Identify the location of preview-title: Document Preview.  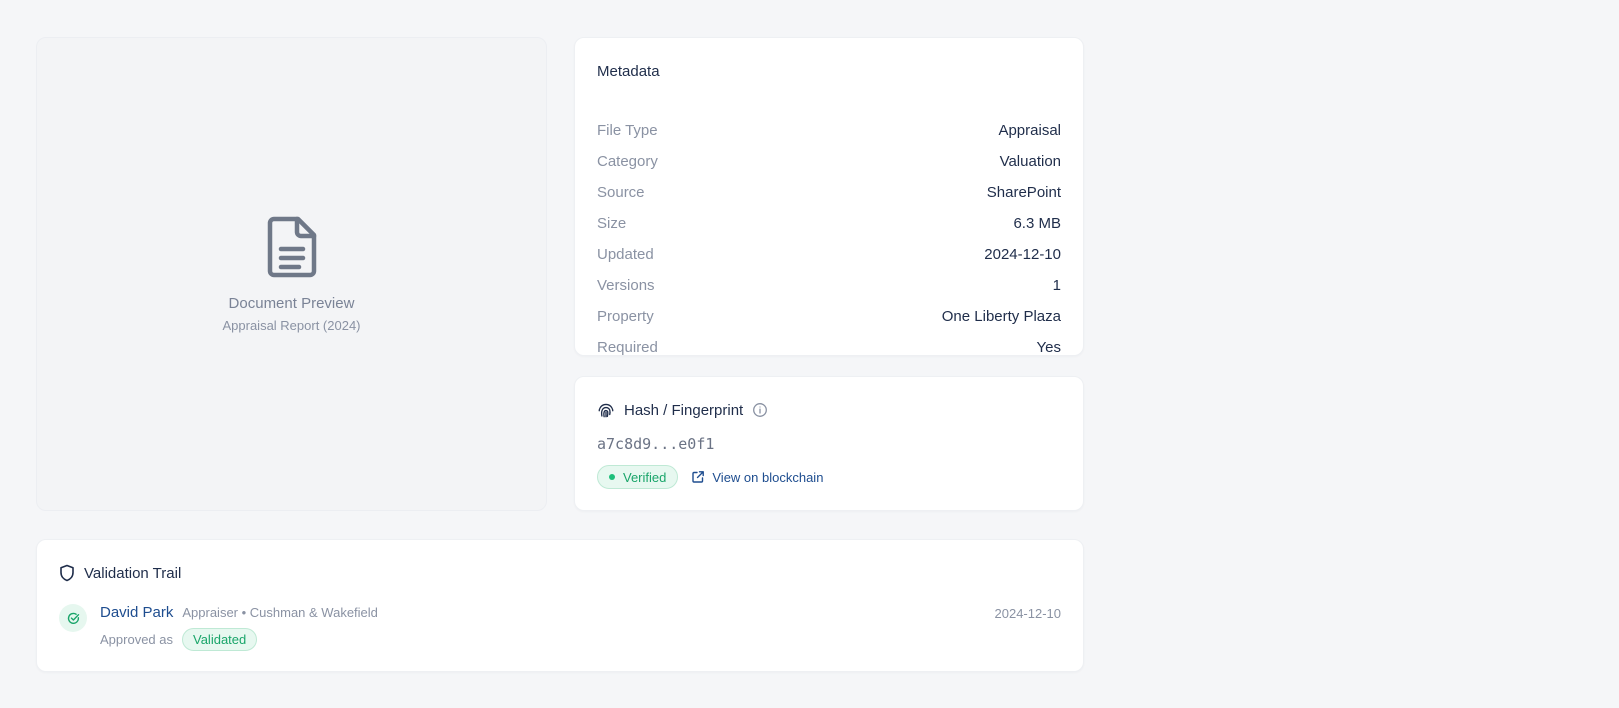
(291, 303).